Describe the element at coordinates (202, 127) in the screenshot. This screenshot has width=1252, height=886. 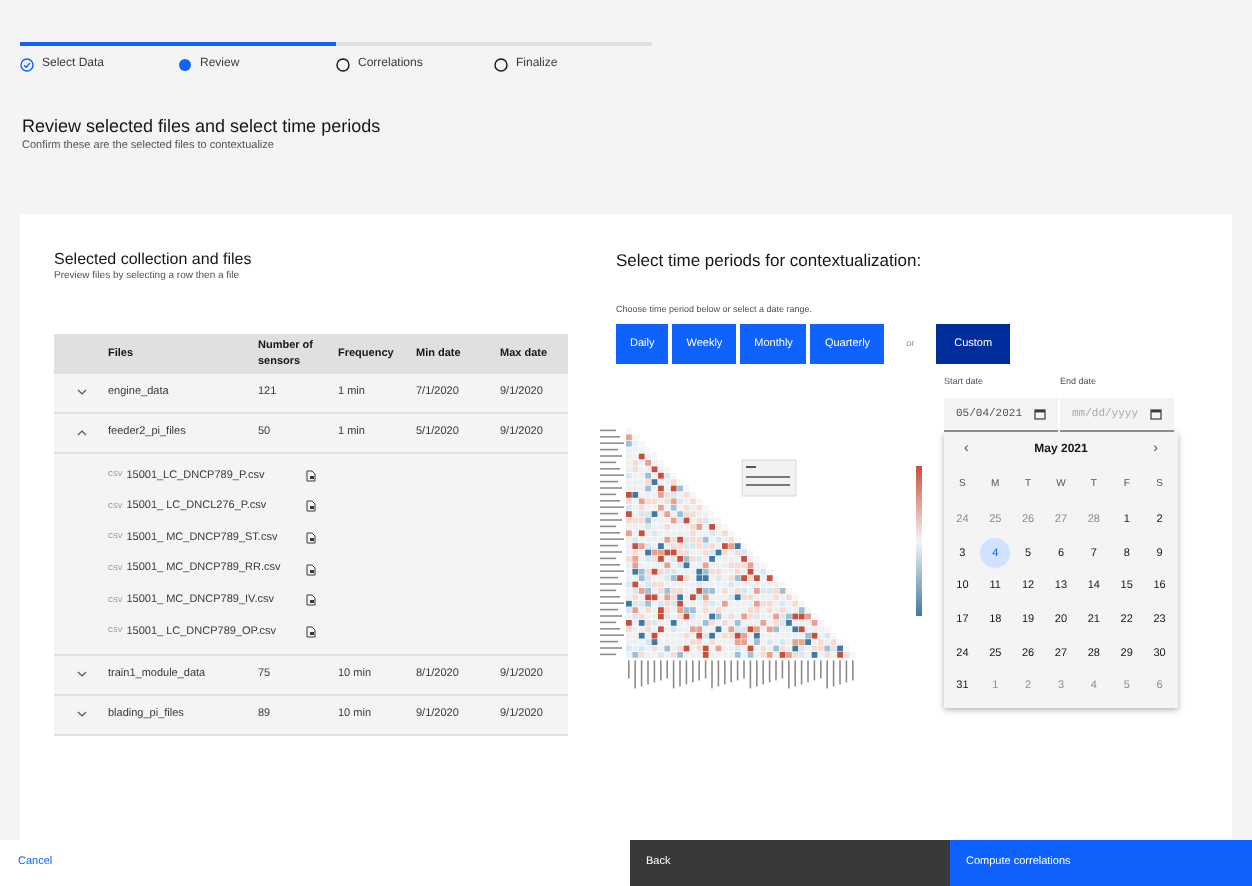
I see `page-title: Review selected files and select time periods` at that location.